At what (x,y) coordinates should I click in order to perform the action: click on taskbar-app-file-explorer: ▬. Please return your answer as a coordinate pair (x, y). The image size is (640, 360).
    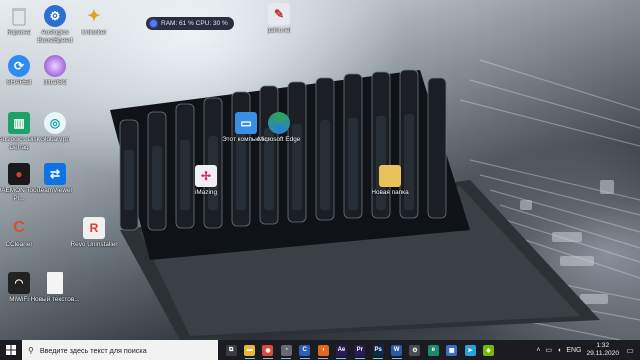
    Looking at the image, I should click on (250, 350).